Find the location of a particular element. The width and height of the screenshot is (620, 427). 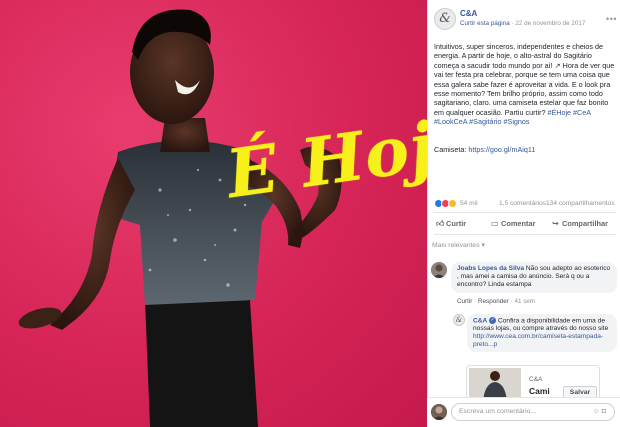

reply-author-avatar: & is located at coordinates (459, 320).